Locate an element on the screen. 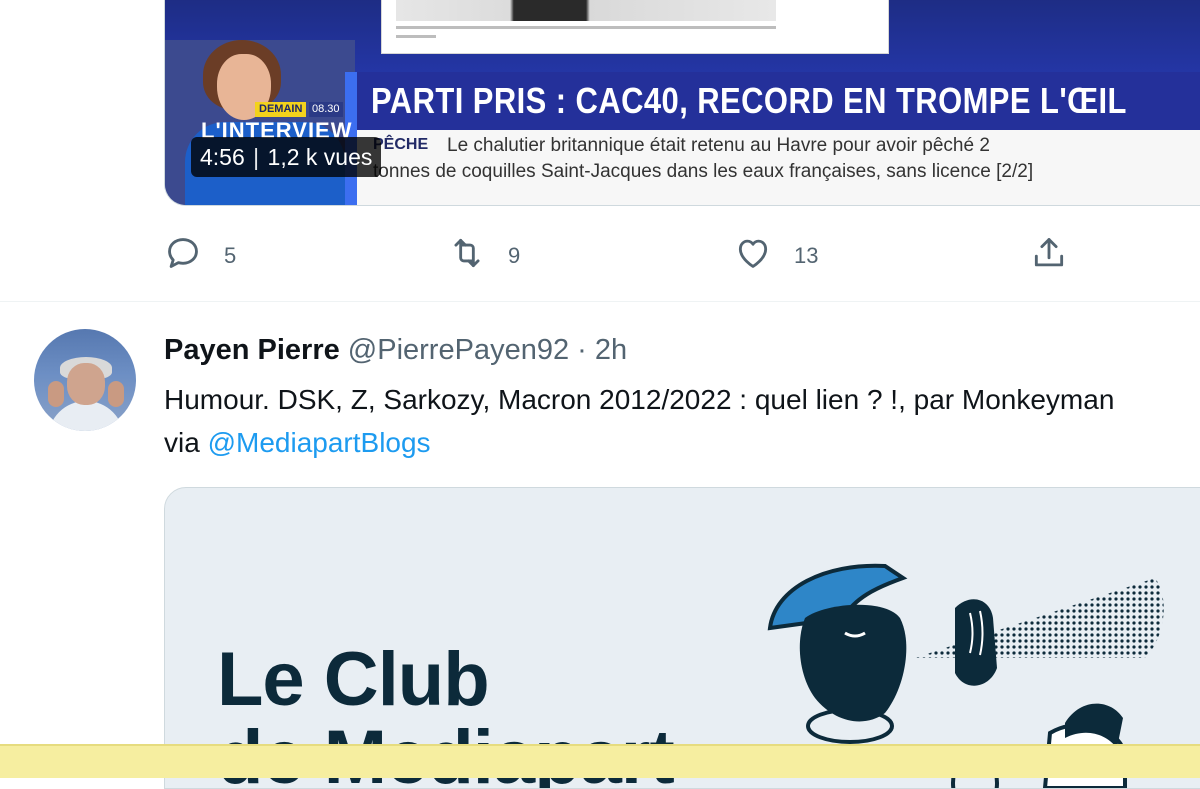 The width and height of the screenshot is (1200, 789). retweet-count: 9 is located at coordinates (514, 255).